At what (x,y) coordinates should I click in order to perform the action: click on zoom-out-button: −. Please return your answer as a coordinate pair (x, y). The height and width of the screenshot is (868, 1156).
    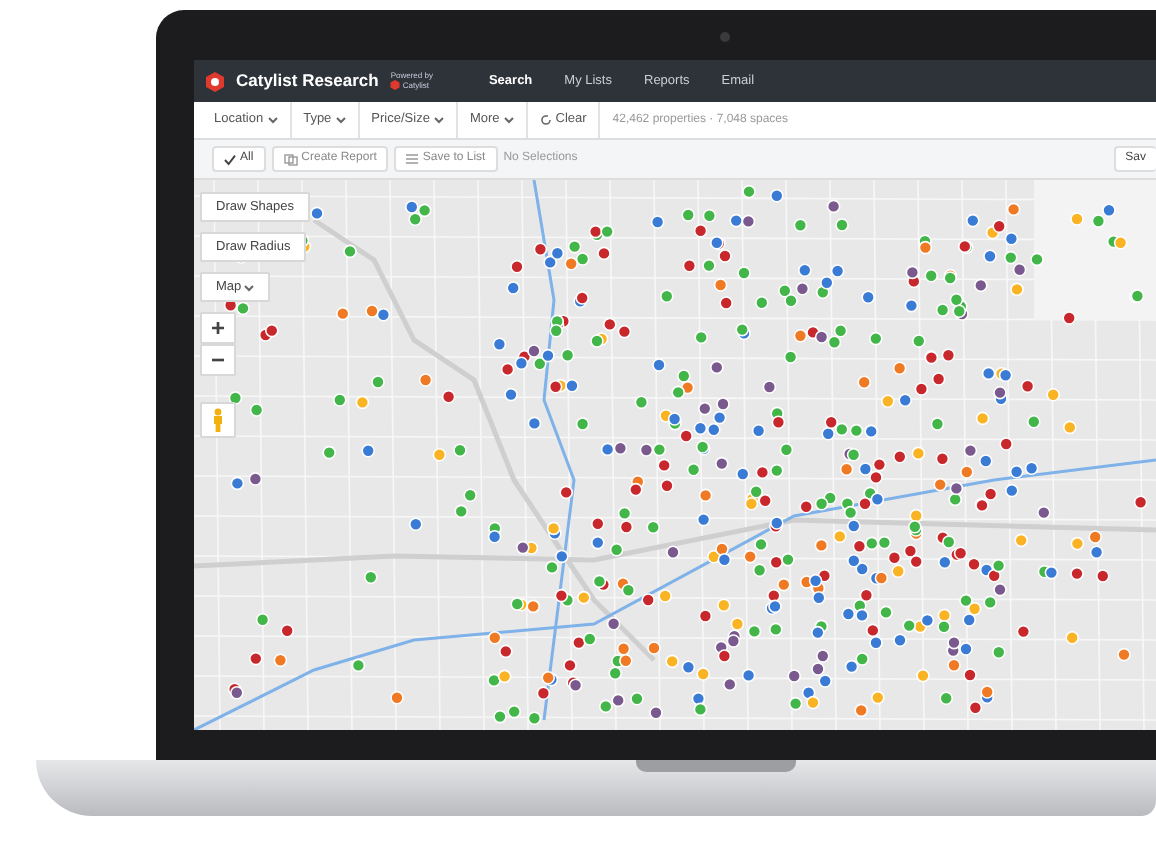
    Looking at the image, I should click on (218, 360).